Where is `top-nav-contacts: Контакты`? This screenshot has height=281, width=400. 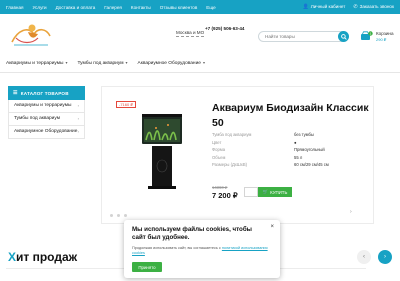
top-nav-contacts: Контакты is located at coordinates (141, 7).